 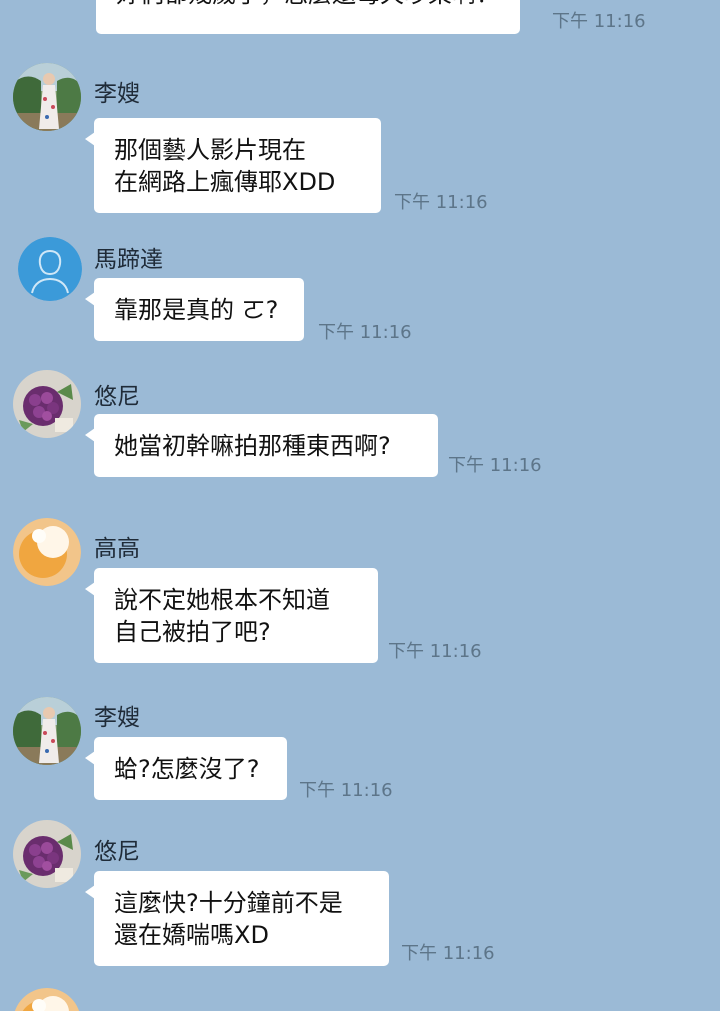 What do you see at coordinates (252, 446) in the screenshot?
I see `message-text-line: 她當初幹嘛拍那種東西啊?` at bounding box center [252, 446].